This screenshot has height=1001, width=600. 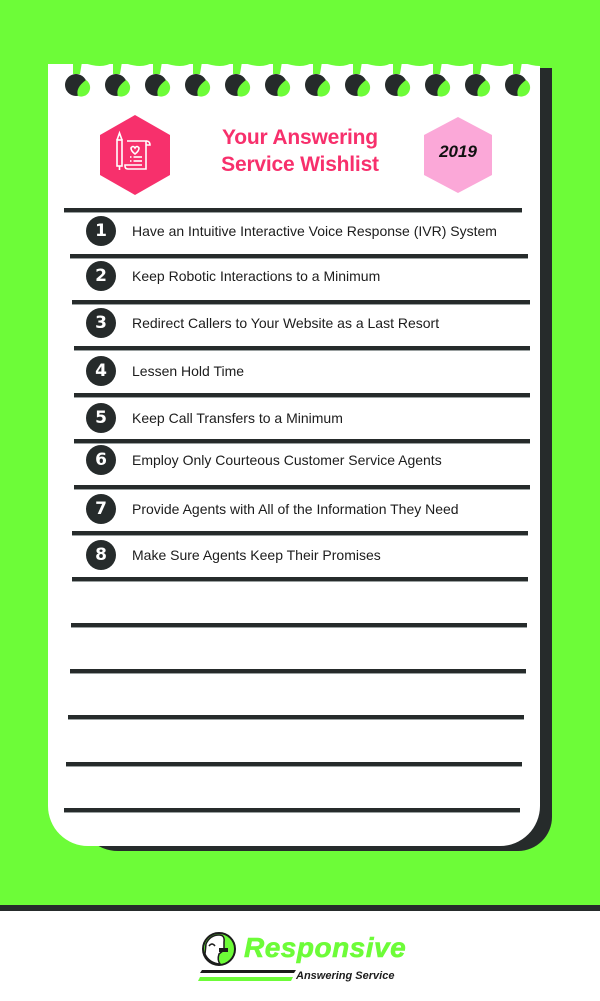 I want to click on item-text: Lessen Hold Time, so click(x=188, y=371).